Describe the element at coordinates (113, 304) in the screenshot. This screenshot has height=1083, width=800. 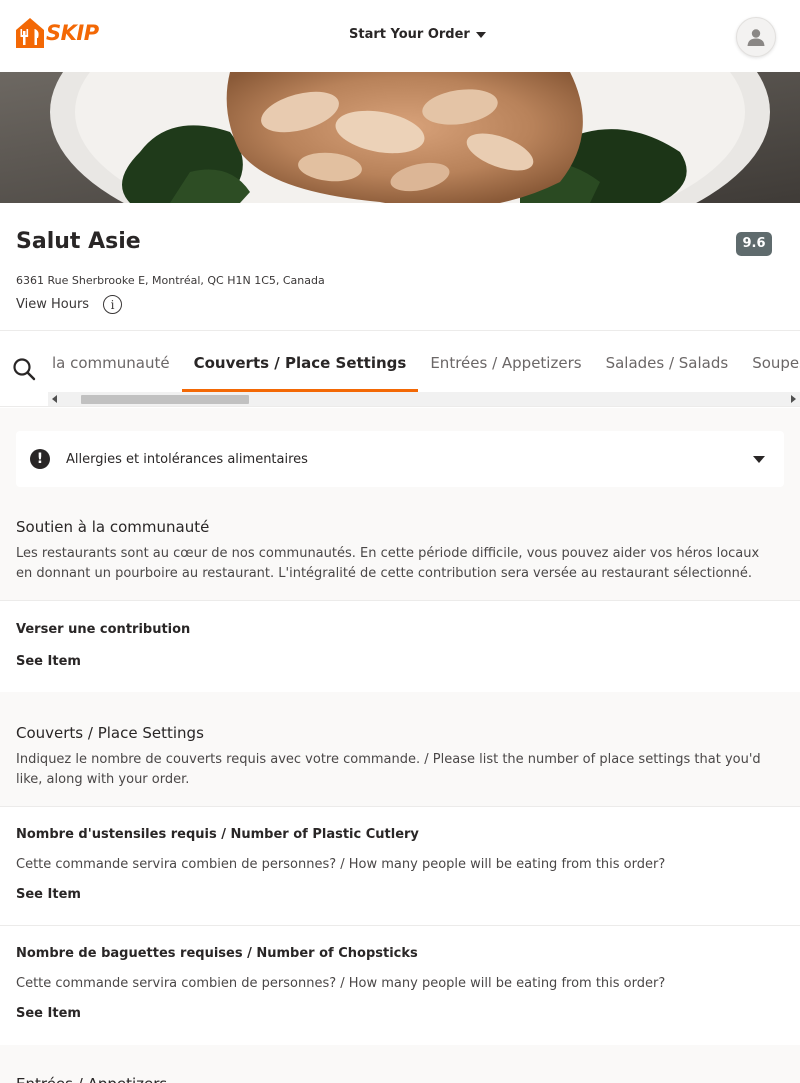
I see `info-icon: i` at that location.